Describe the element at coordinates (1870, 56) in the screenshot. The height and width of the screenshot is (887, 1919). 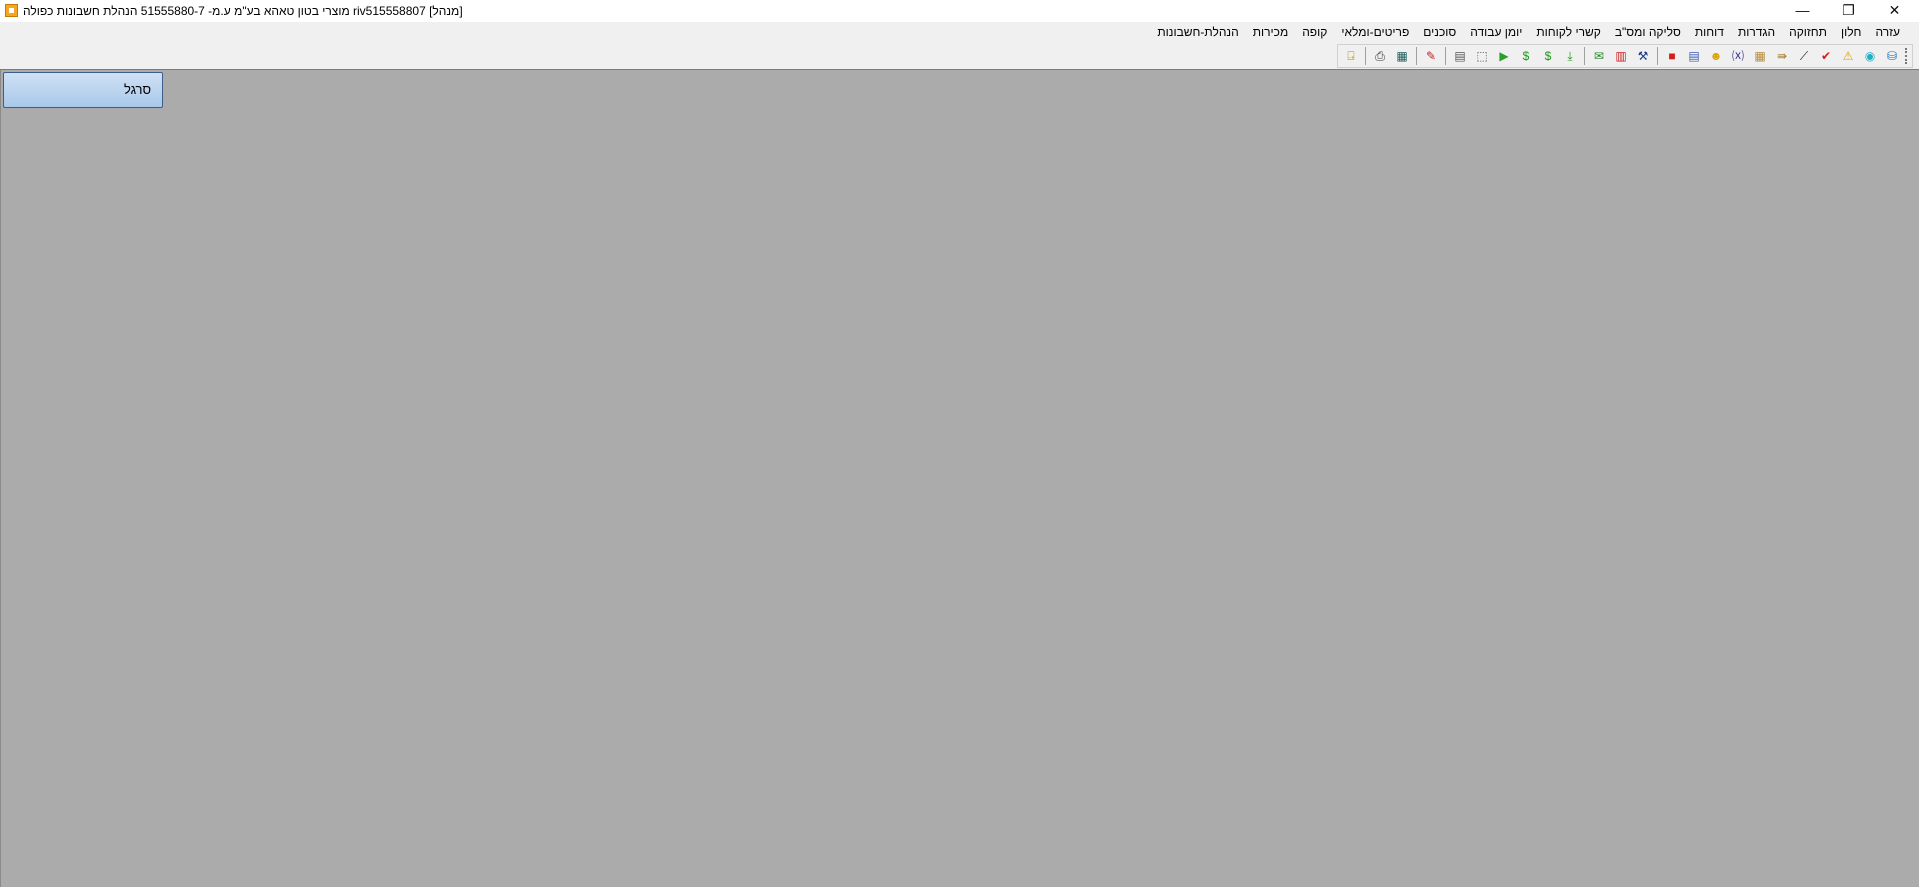
I see `globe-icon: ◉` at that location.